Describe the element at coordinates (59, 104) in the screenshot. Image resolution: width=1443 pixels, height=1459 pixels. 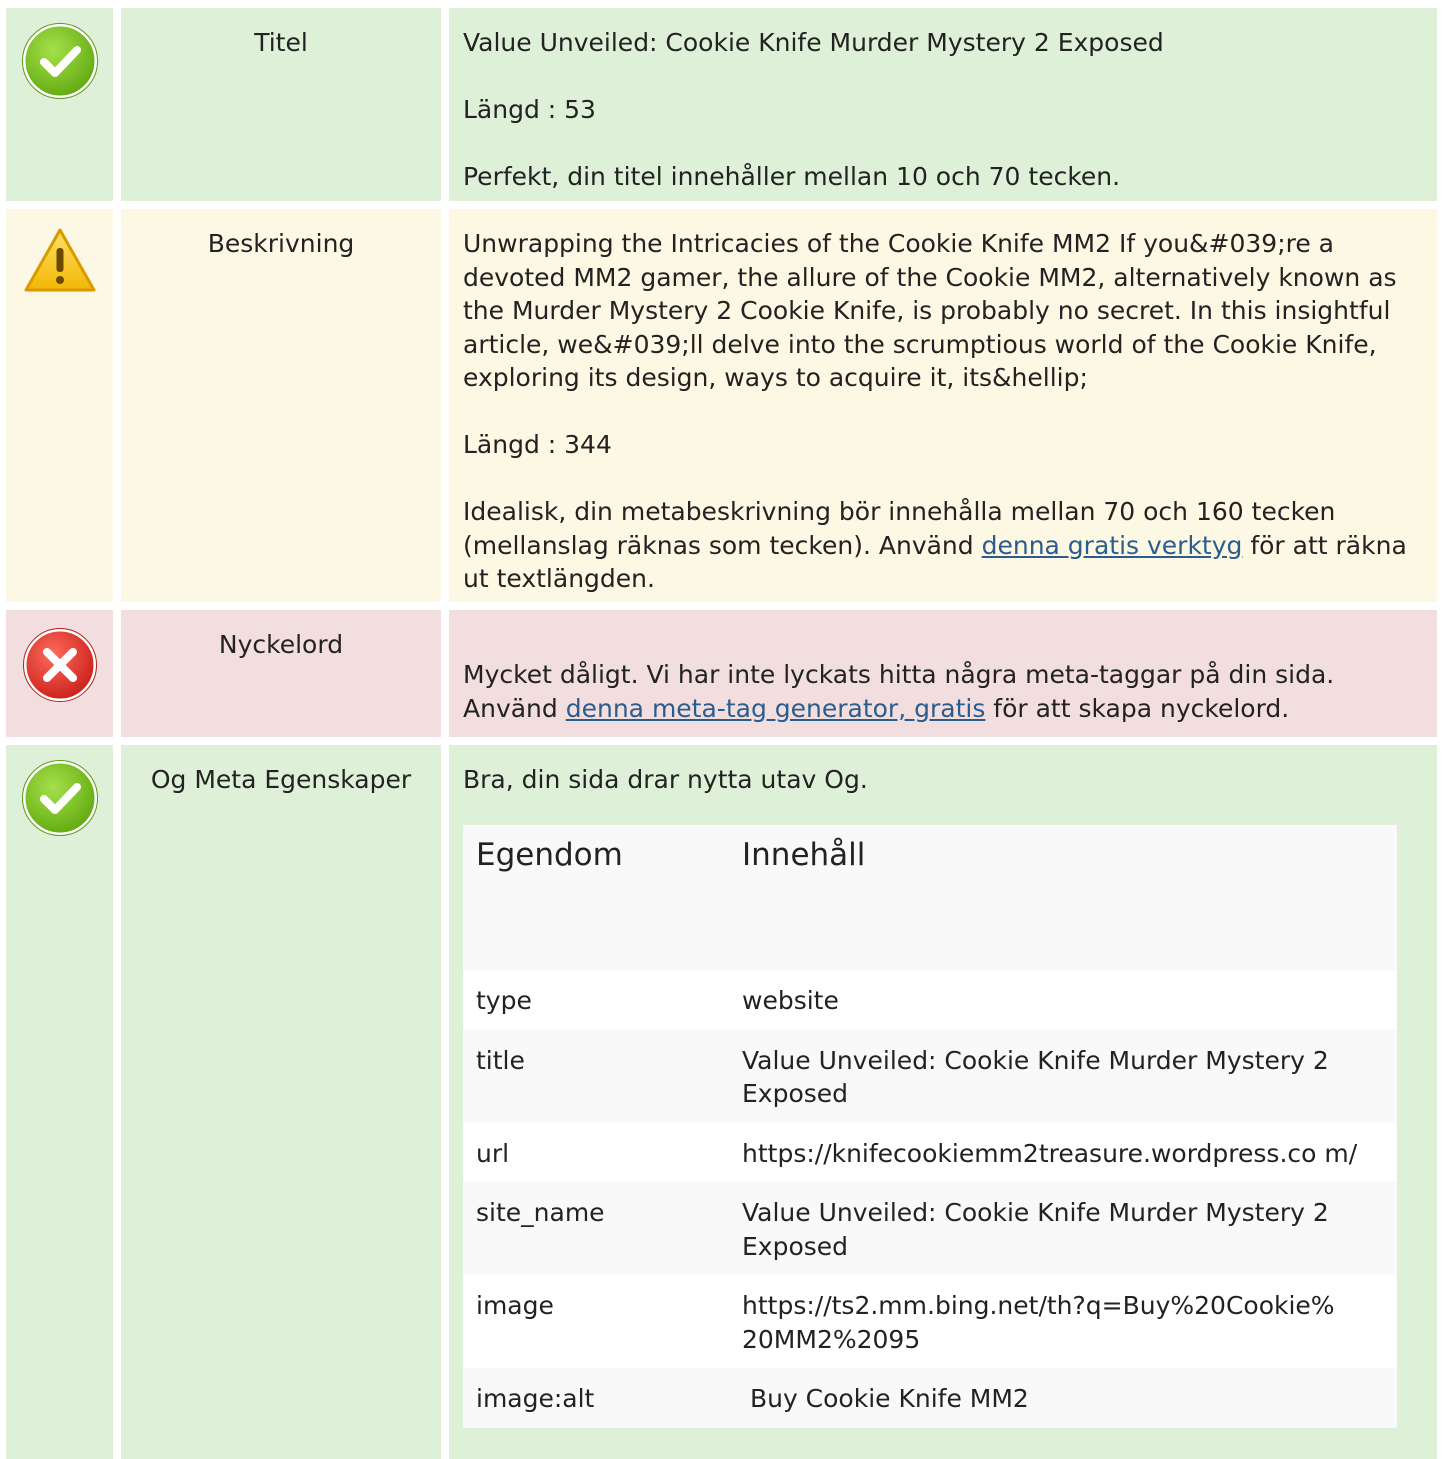
I see `title-status-cell` at that location.